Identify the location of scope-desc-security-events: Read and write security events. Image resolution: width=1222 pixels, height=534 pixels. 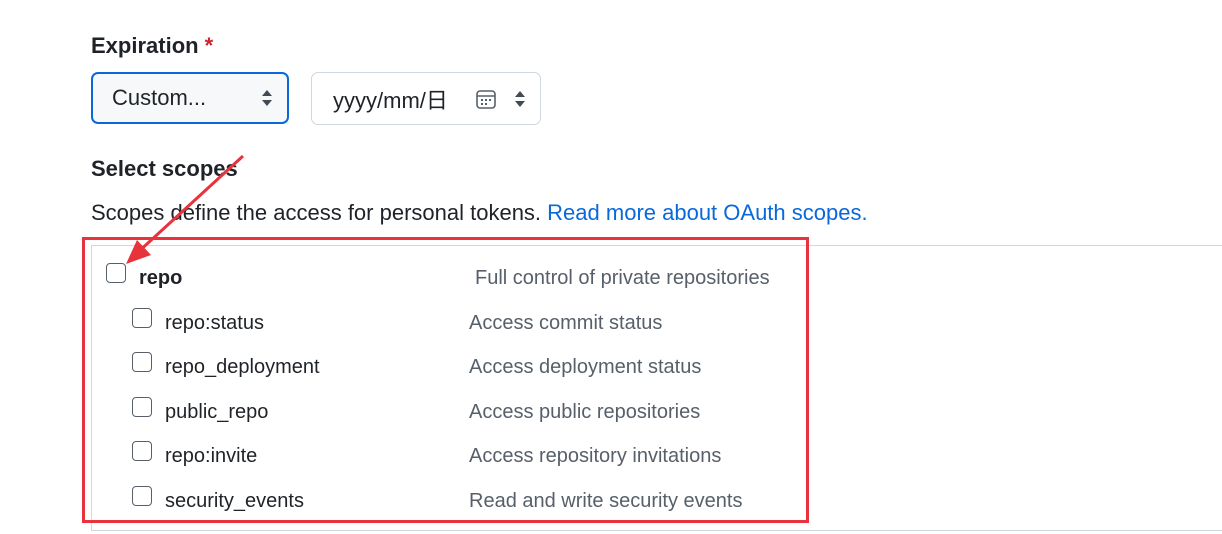
(606, 501).